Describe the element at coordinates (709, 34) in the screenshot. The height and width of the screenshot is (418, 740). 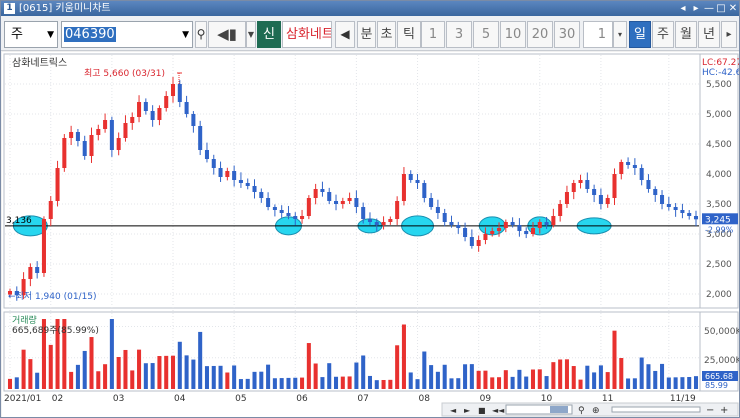
I see `year-button: 년` at that location.